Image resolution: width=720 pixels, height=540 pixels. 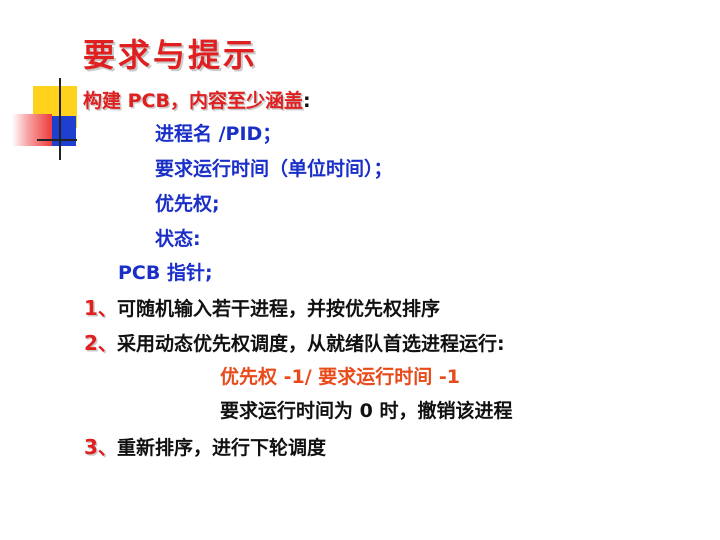 I want to click on pcb-requirement-text: 构建 PCB，内容至少涵盖, so click(x=193, y=101).